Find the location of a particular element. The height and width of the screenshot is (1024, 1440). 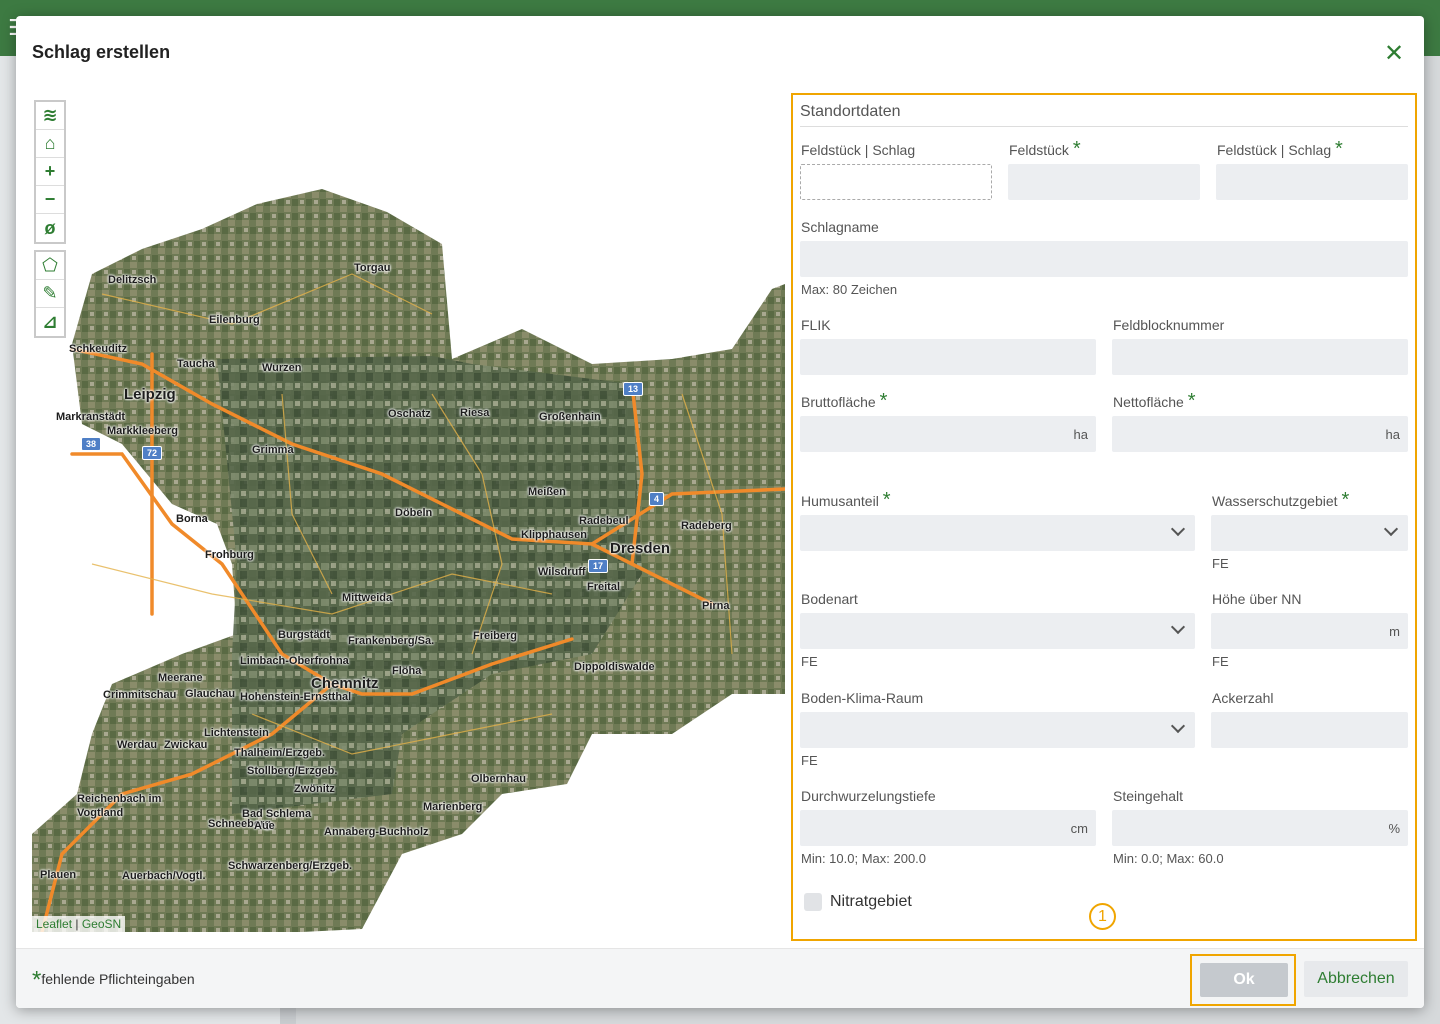

map-place-label: Reichenbach im is located at coordinates (119, 799).